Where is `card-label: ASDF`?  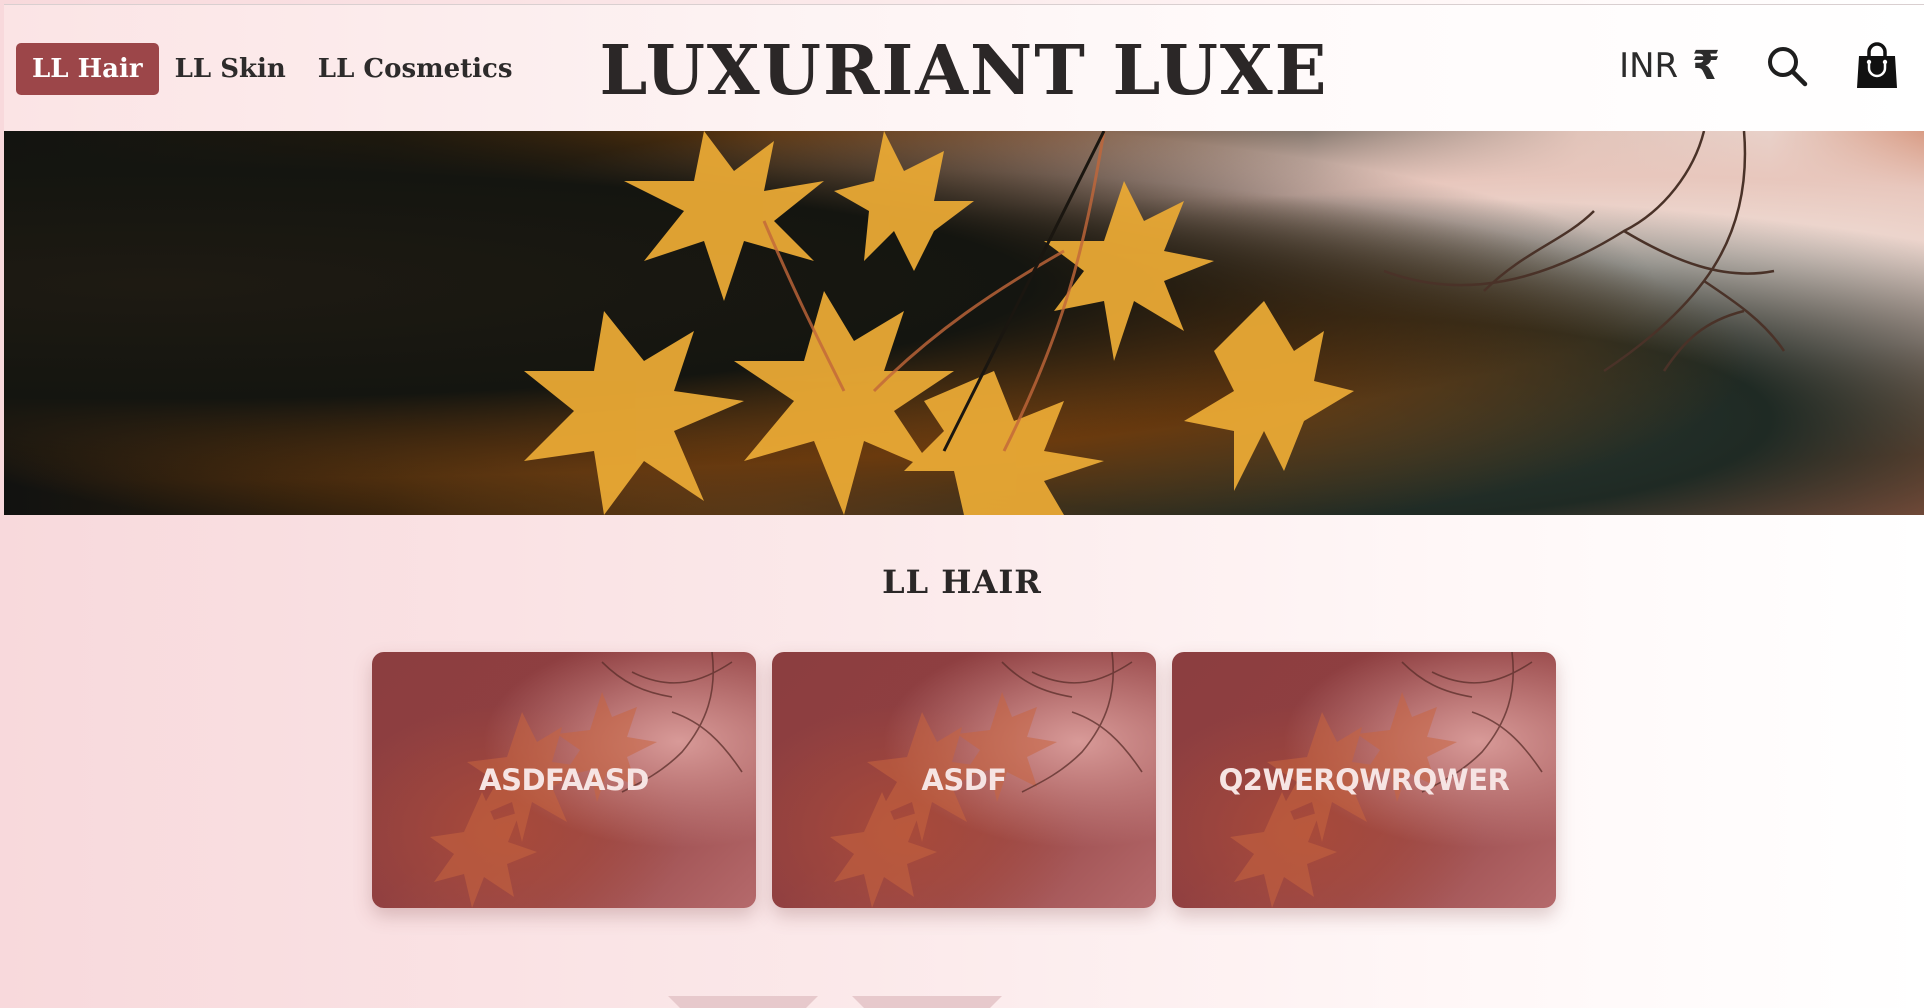 card-label: ASDF is located at coordinates (964, 780).